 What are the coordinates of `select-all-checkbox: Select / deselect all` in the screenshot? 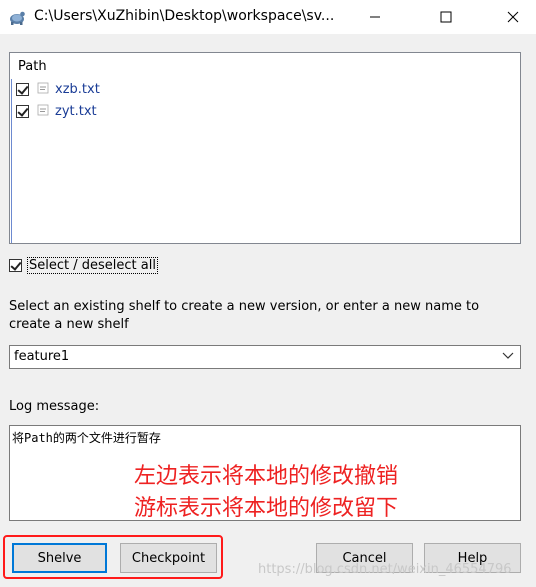 It's located at (83, 265).